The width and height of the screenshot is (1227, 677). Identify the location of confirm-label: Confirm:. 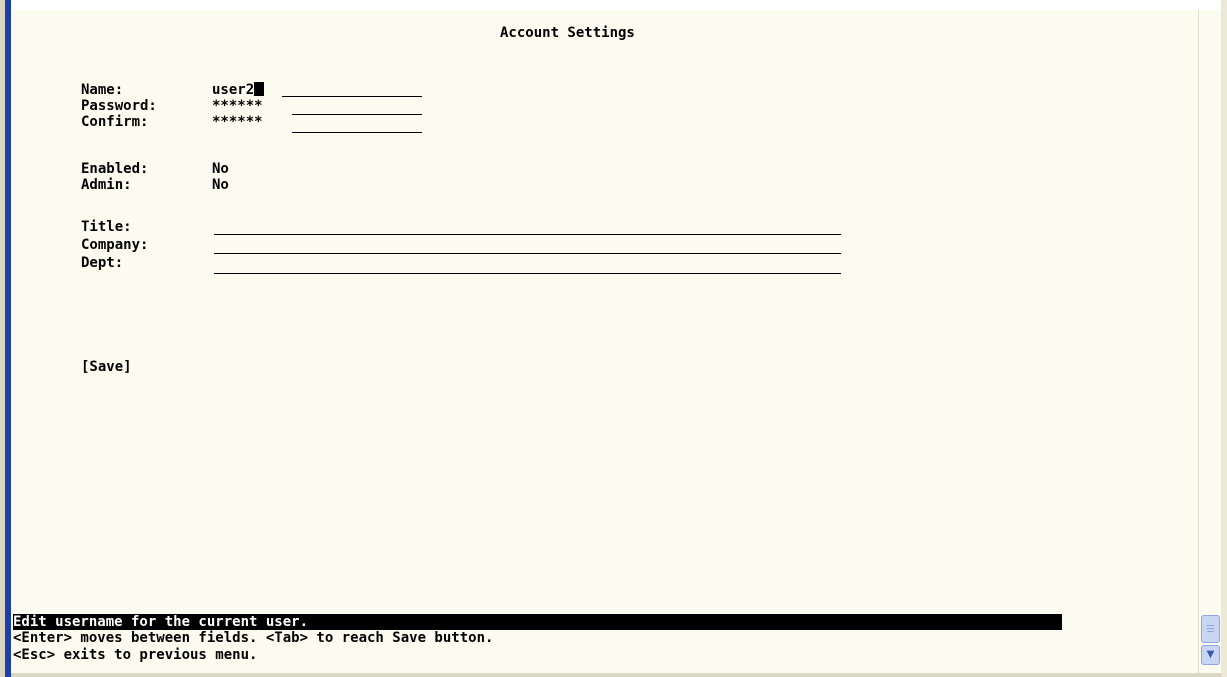
(115, 122).